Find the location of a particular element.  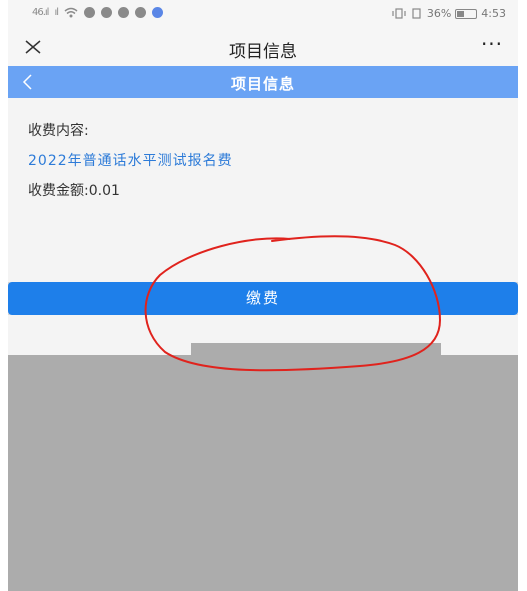

status-icons-right: 36% 4:53 is located at coordinates (448, 13).